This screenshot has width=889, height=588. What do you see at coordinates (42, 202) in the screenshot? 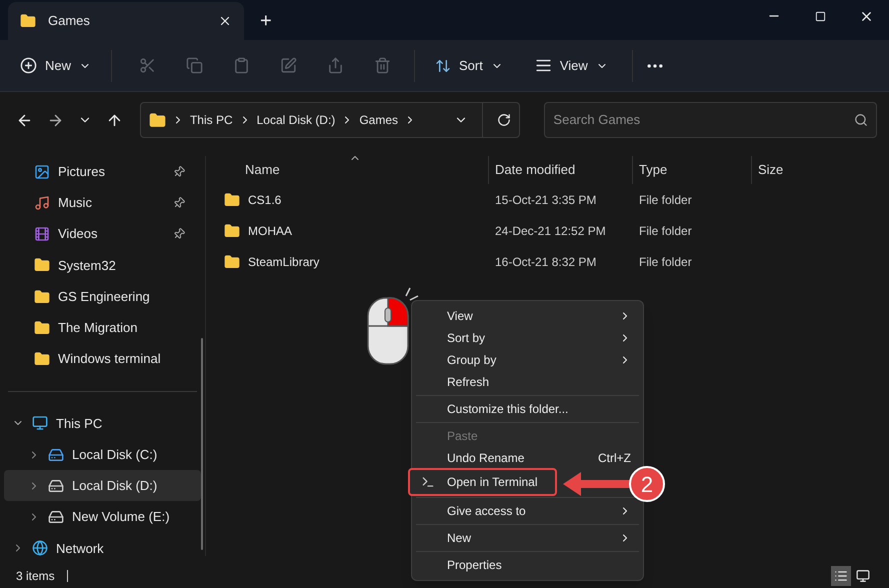
I see `music-icon` at bounding box center [42, 202].